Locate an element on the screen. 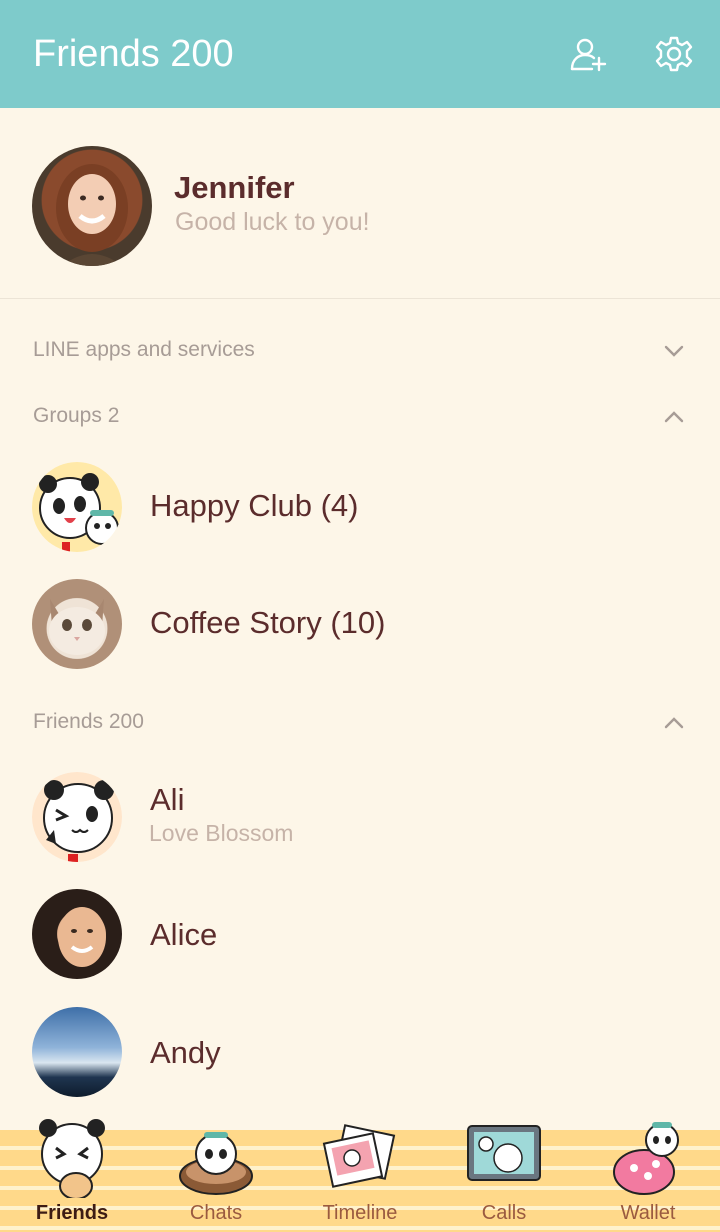 The image size is (720, 1232). panda-wallet-icon is located at coordinates (646, 1158).